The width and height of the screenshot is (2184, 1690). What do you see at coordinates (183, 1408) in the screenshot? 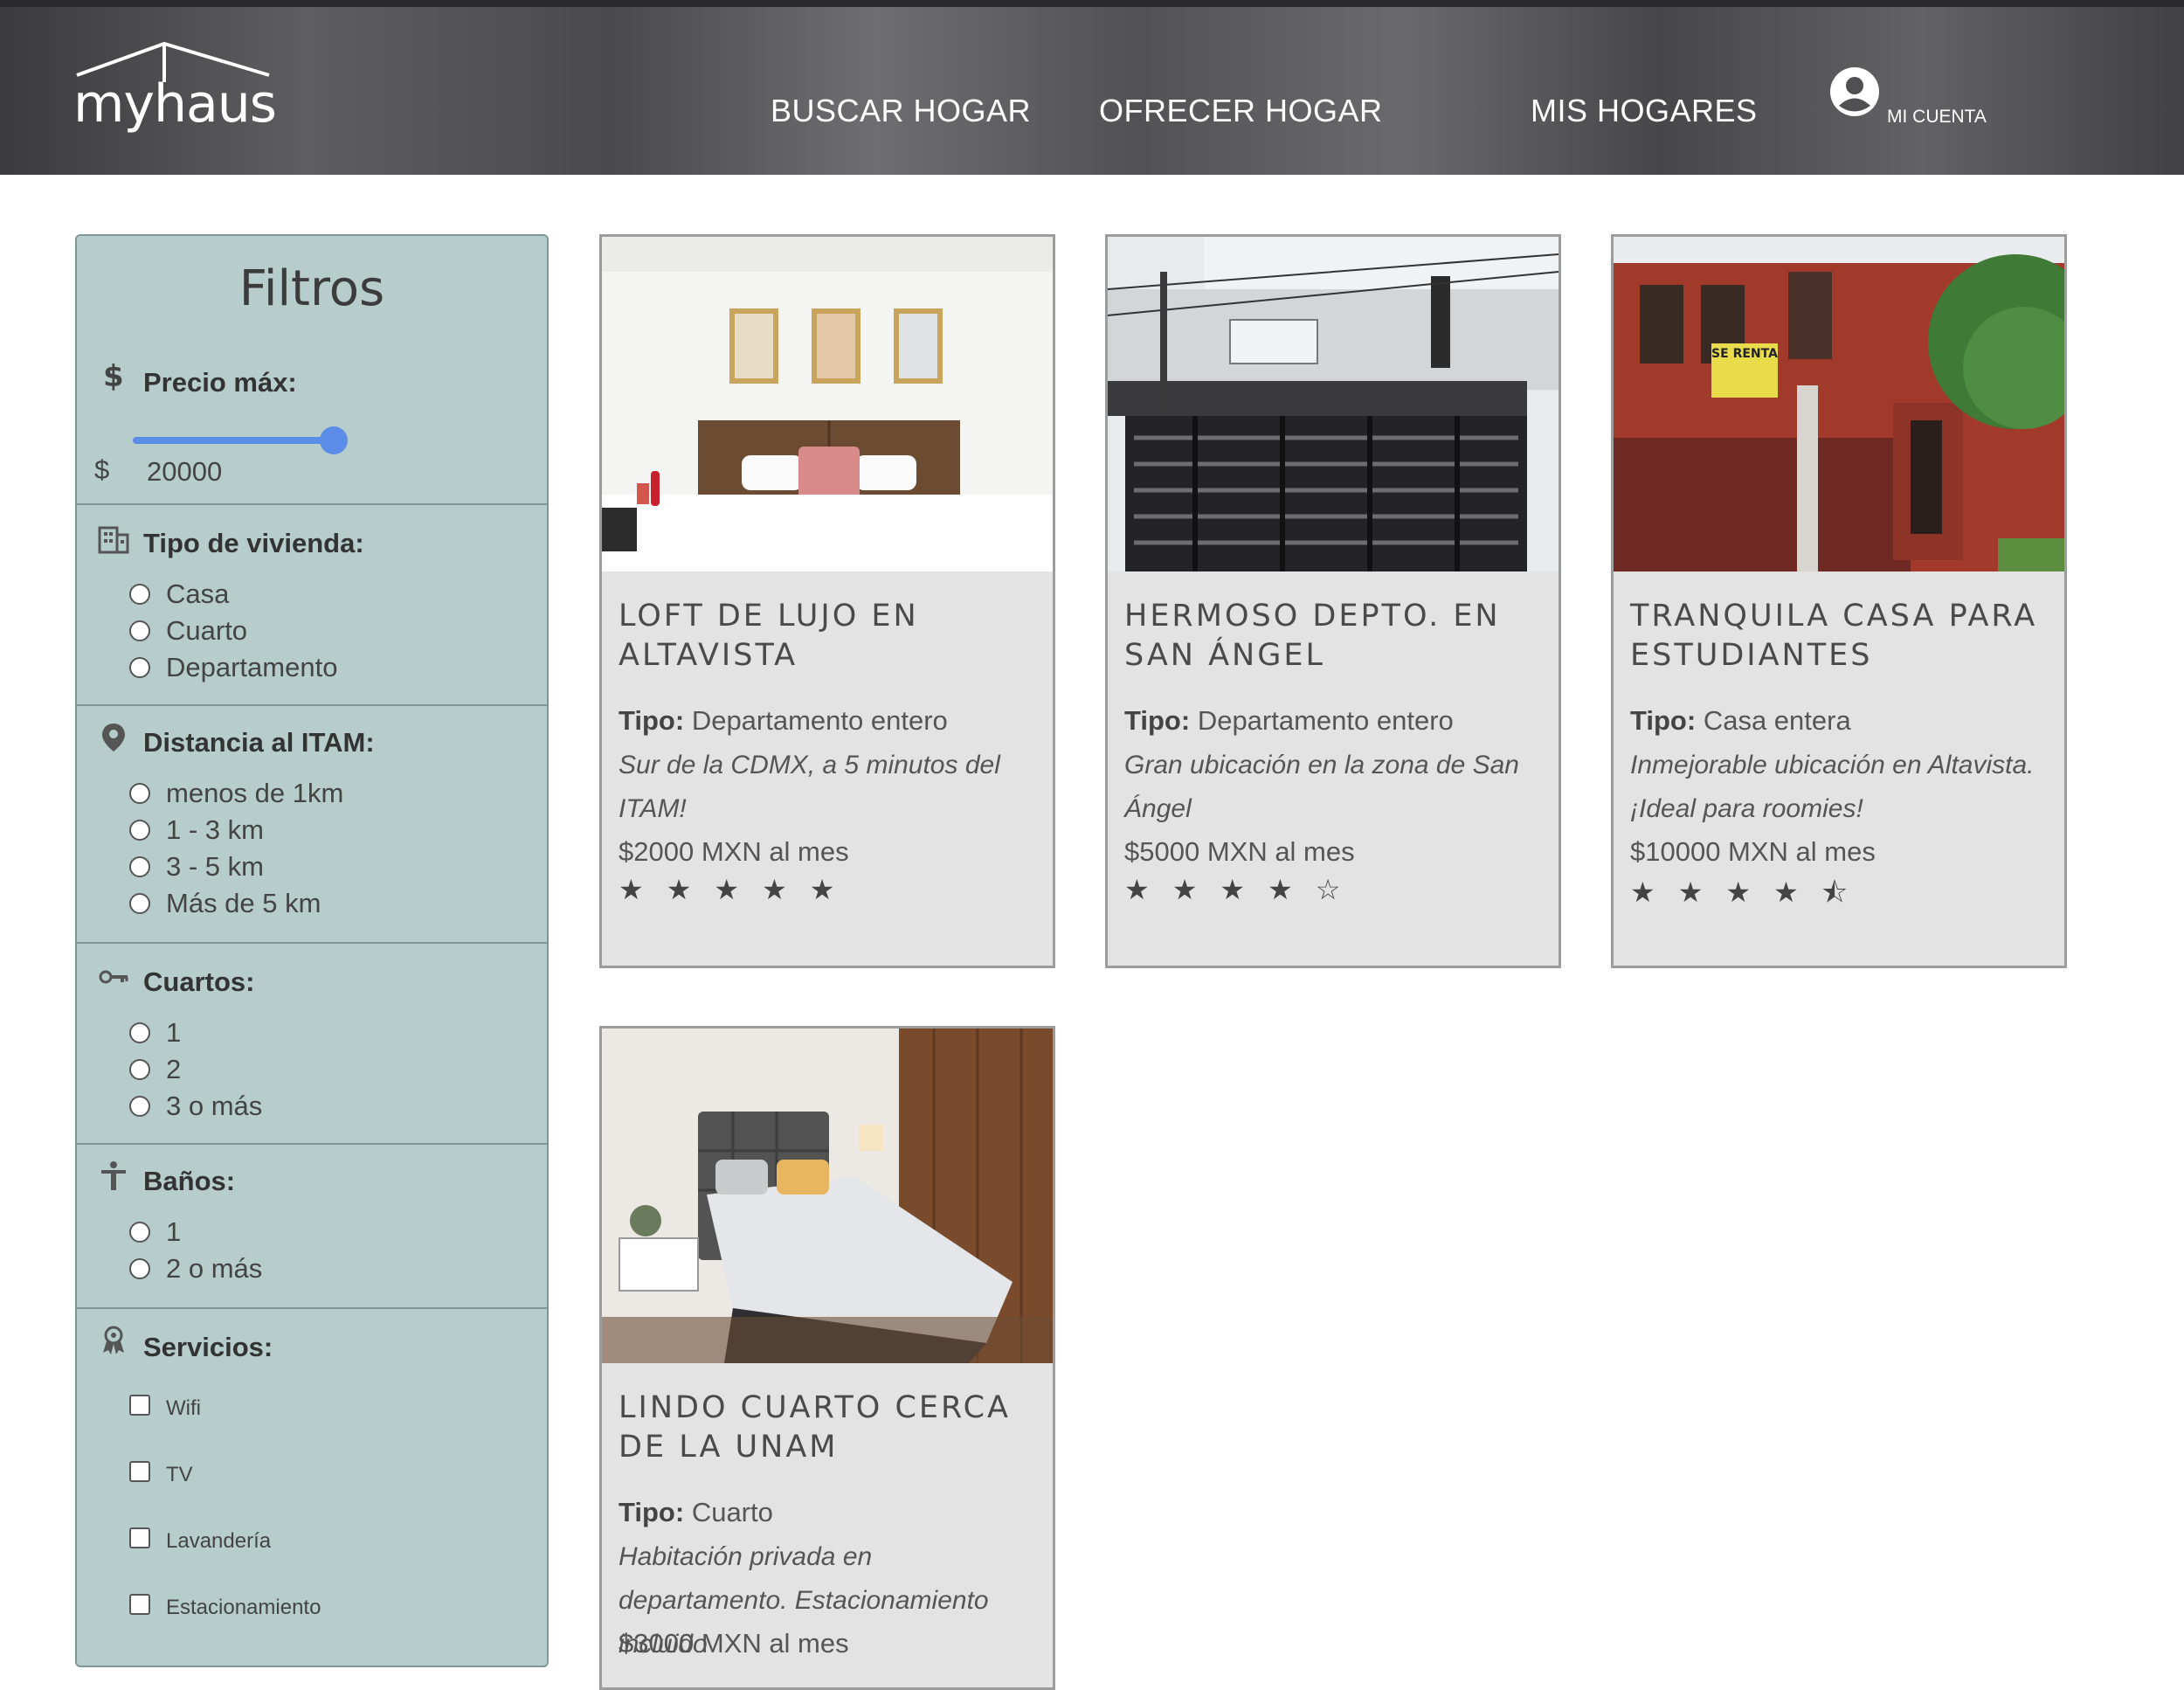
I see `option-label: Wifi` at bounding box center [183, 1408].